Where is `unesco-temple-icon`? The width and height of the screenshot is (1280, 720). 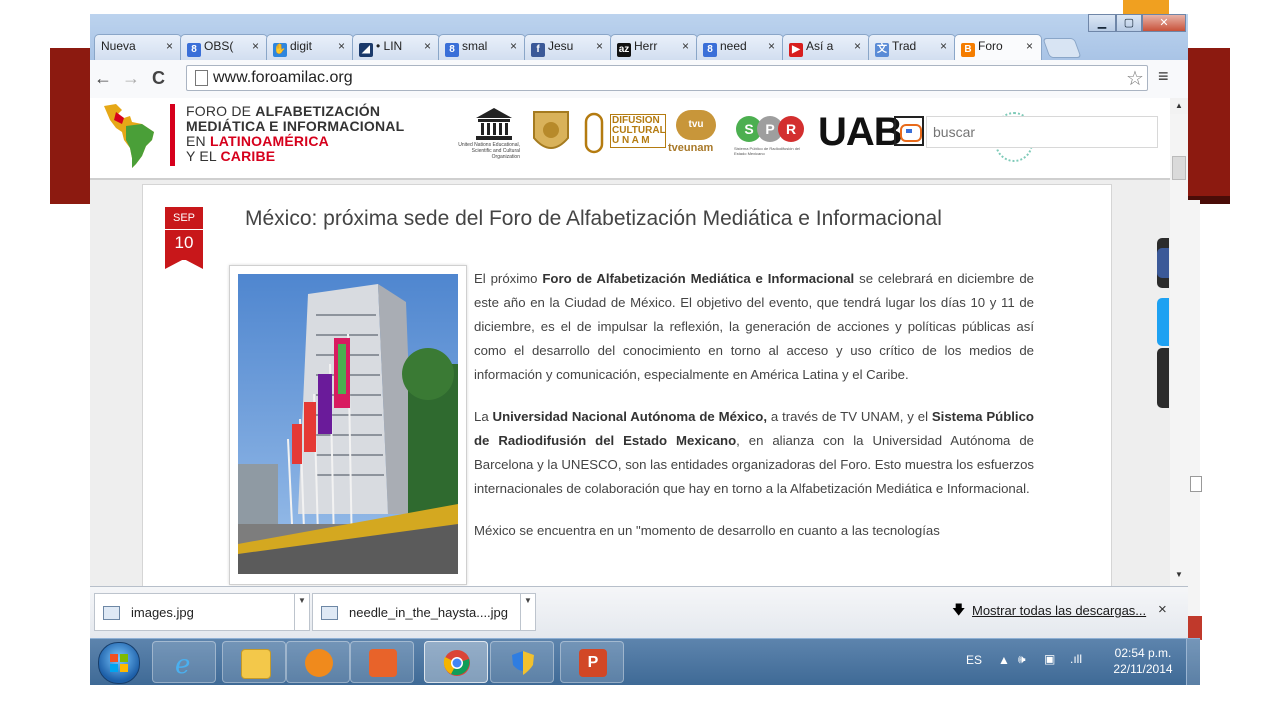 unesco-temple-icon is located at coordinates (494, 124).